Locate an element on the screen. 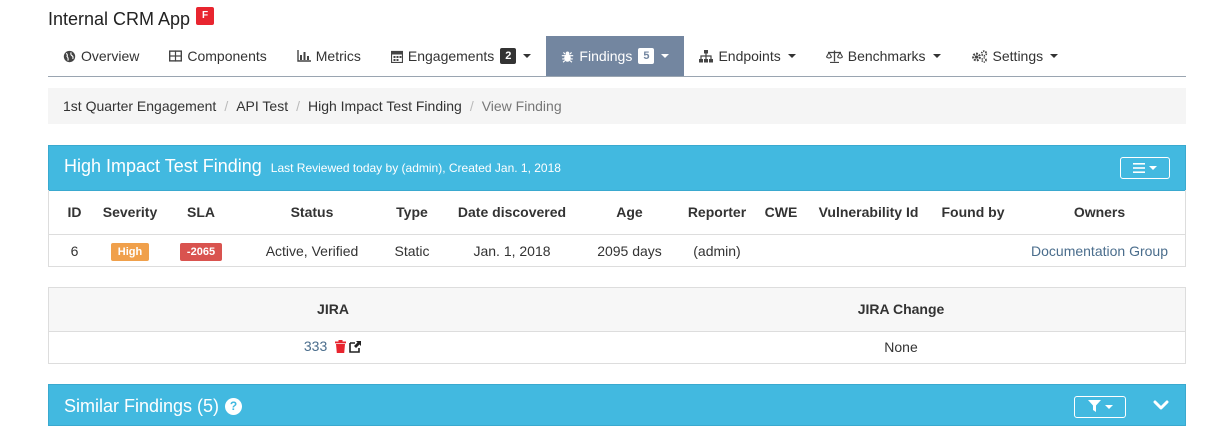 The height and width of the screenshot is (440, 1231). column-header: JIRA is located at coordinates (333, 309).